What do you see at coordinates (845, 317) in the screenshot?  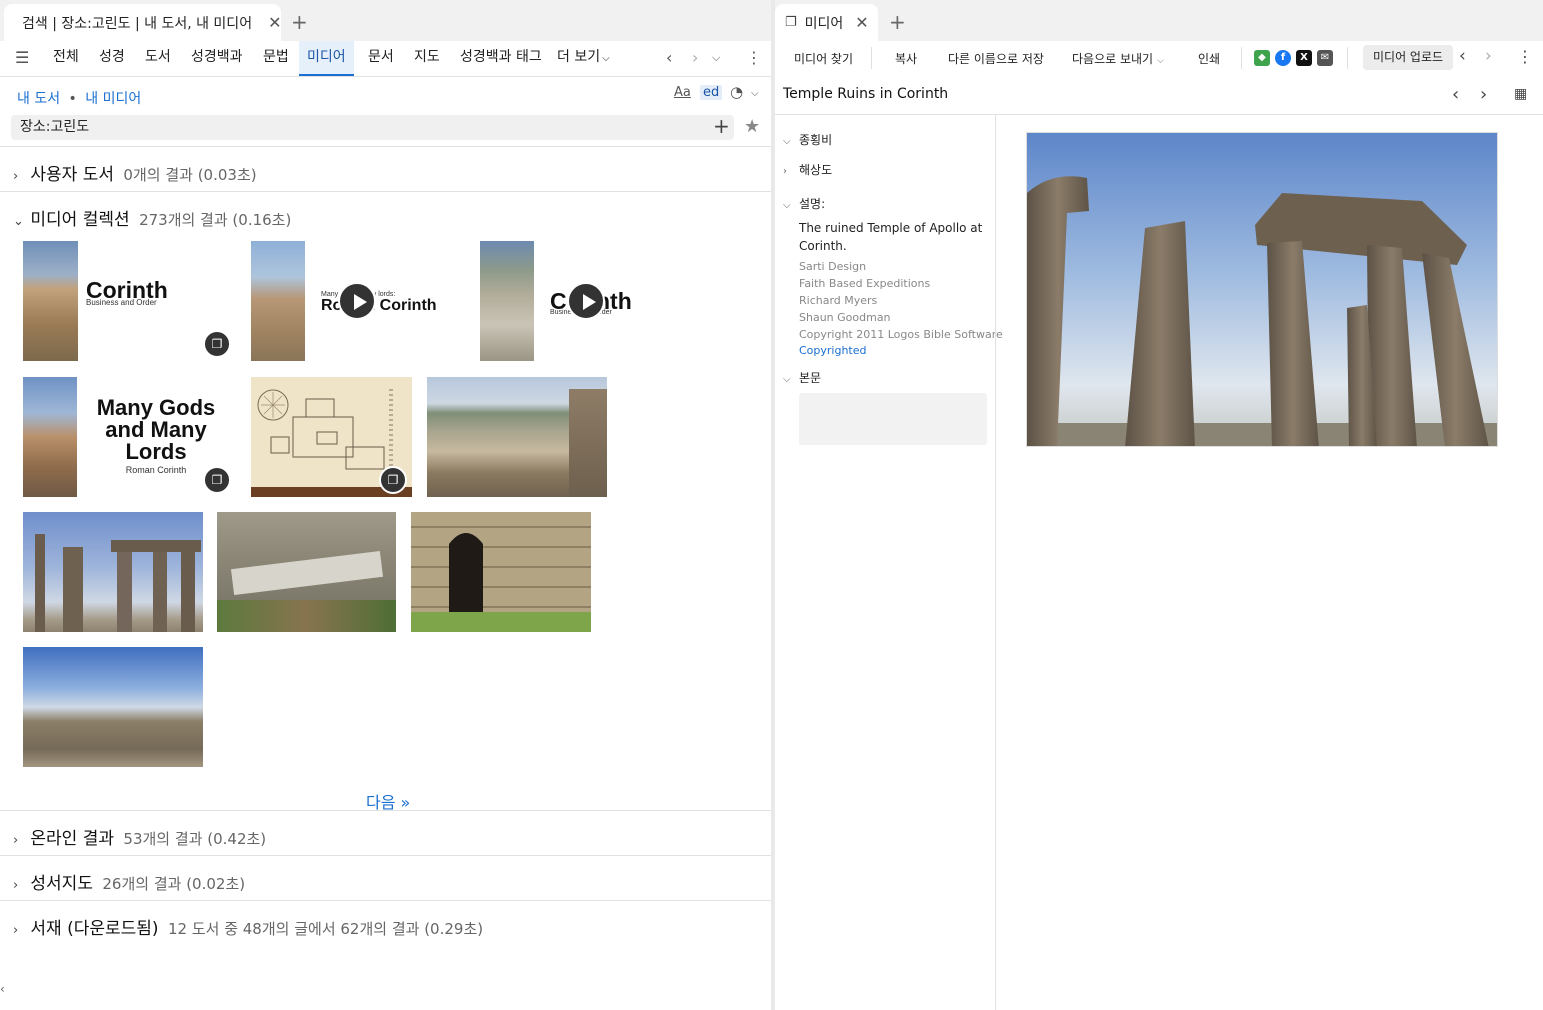 I see `credit-line: Shaun Goodman` at bounding box center [845, 317].